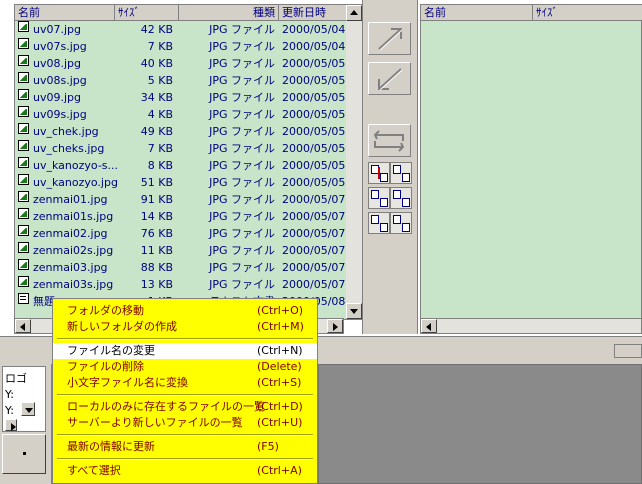 This screenshot has width=642, height=484. I want to click on file-date: 2000/05/07 22, so click(314, 250).